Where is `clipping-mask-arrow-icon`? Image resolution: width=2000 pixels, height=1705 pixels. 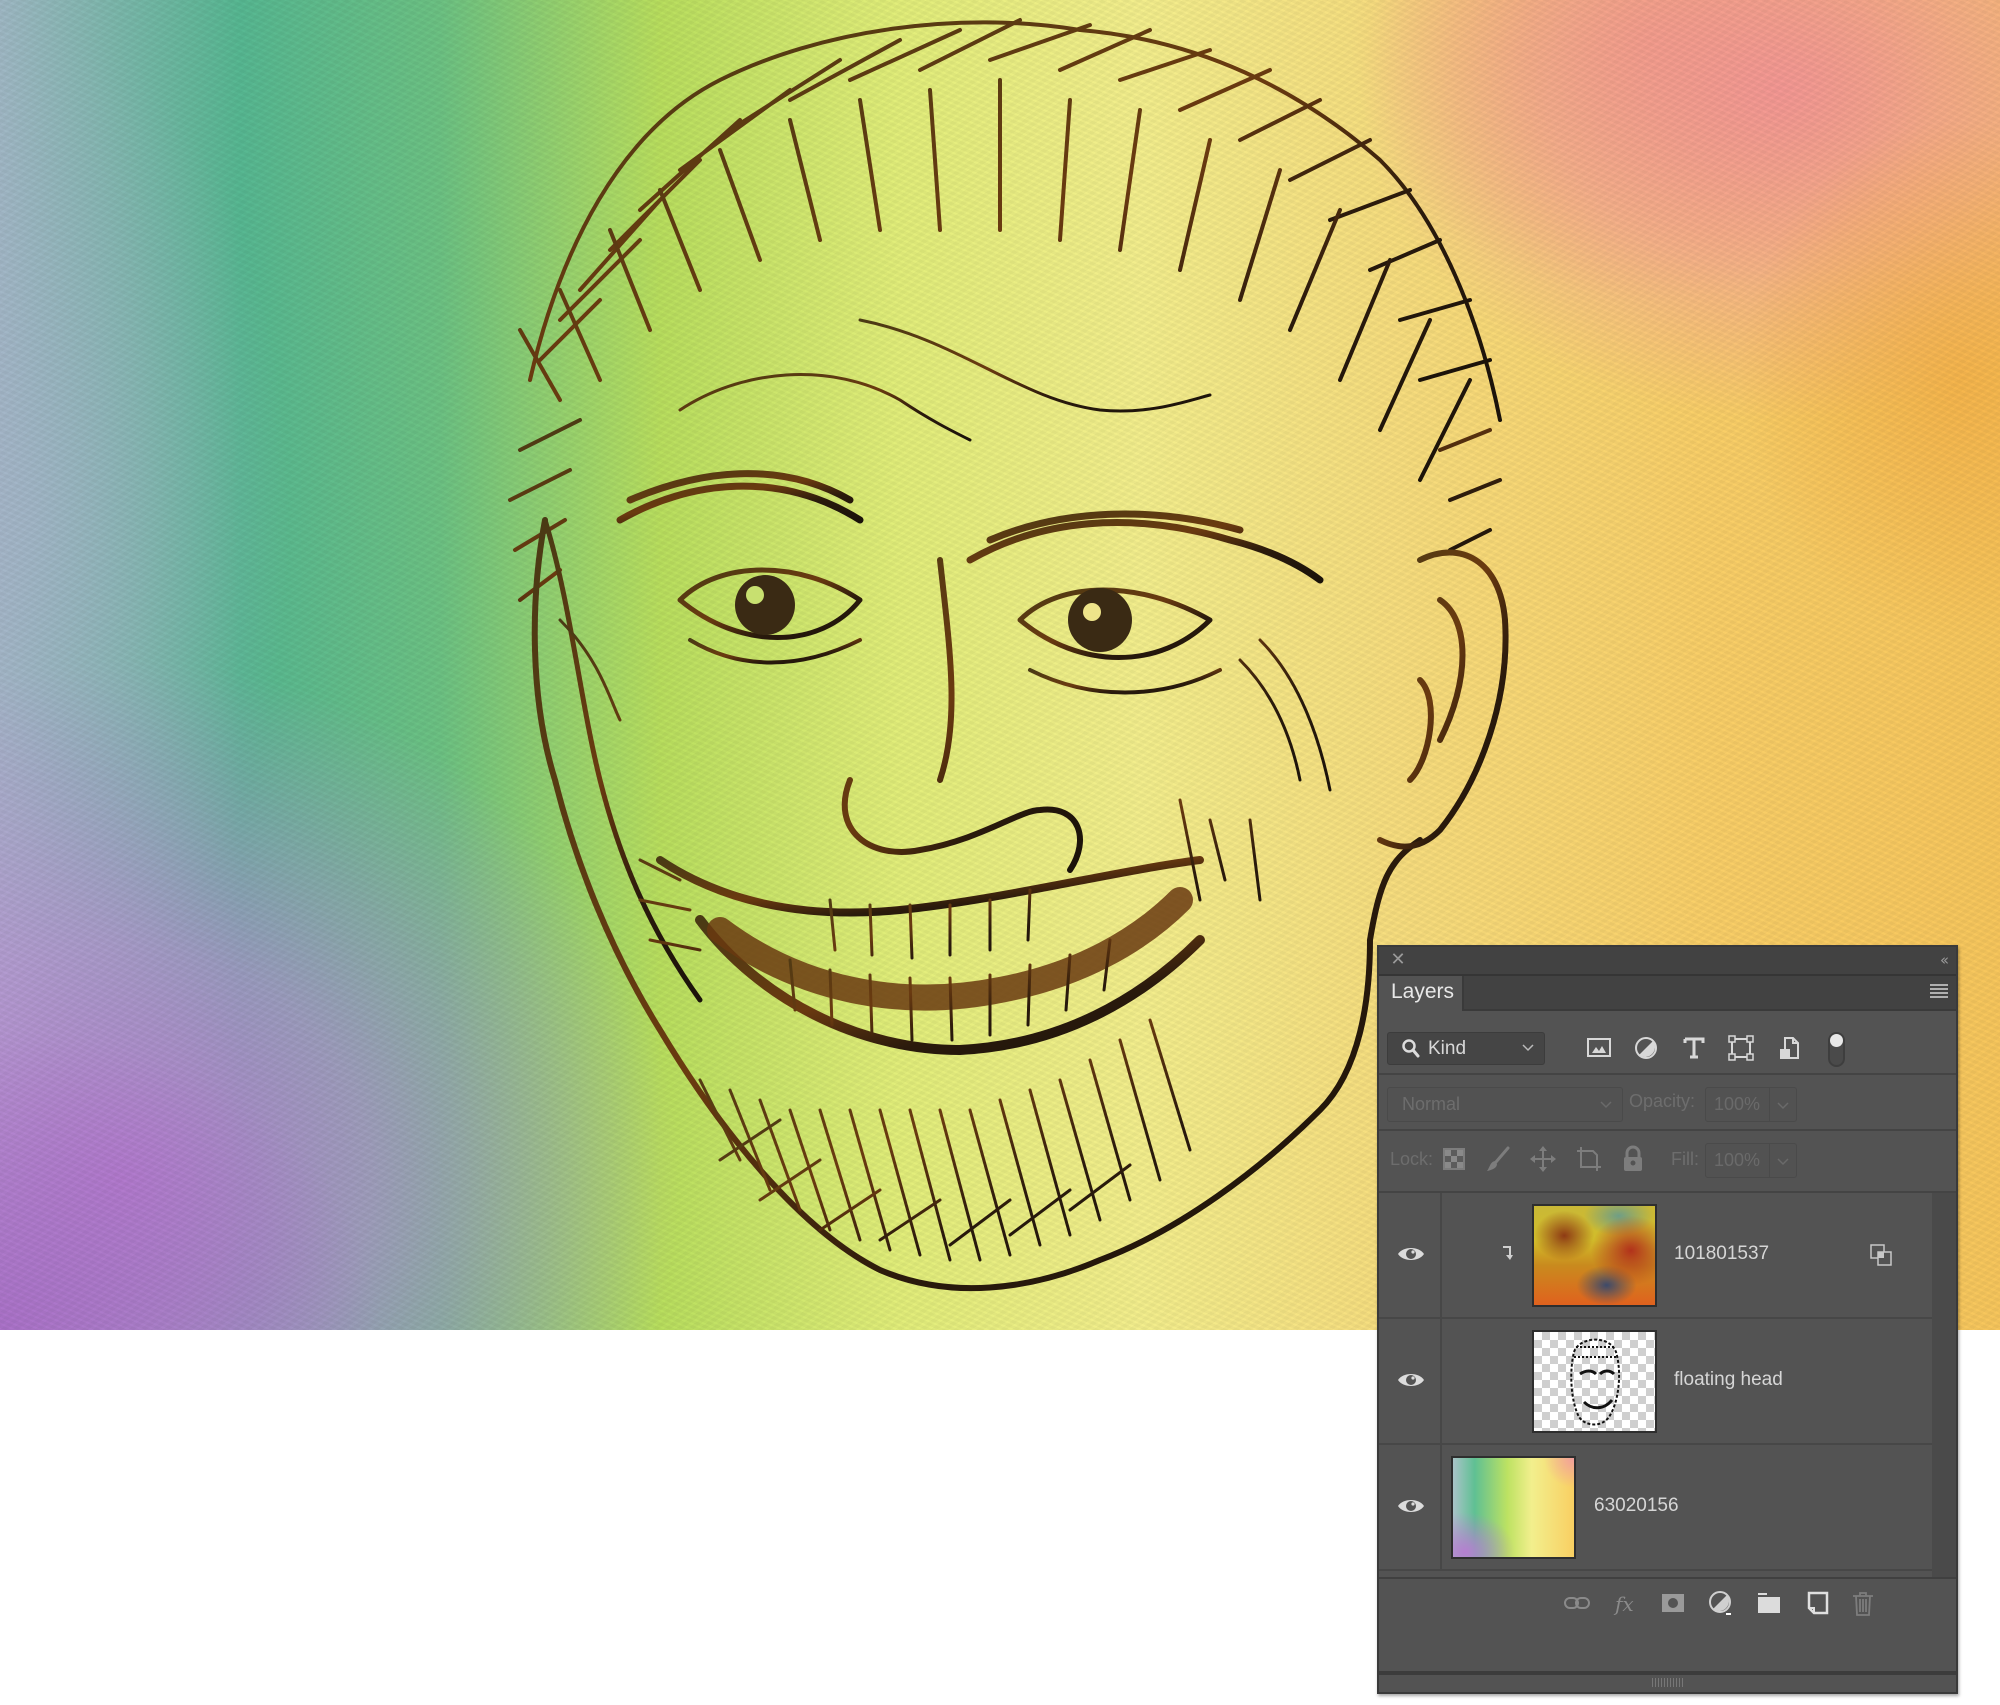 clipping-mask-arrow-icon is located at coordinates (1508, 1253).